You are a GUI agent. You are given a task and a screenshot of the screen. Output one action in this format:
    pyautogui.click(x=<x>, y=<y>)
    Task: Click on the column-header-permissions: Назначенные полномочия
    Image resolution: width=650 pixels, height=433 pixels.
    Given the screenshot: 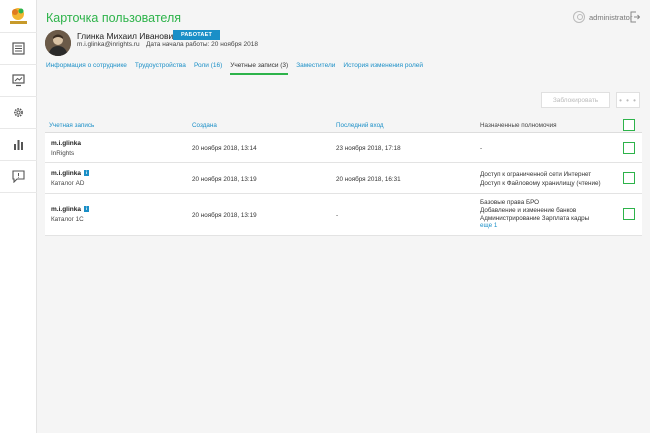 What is the action you would take?
    pyautogui.click(x=518, y=125)
    